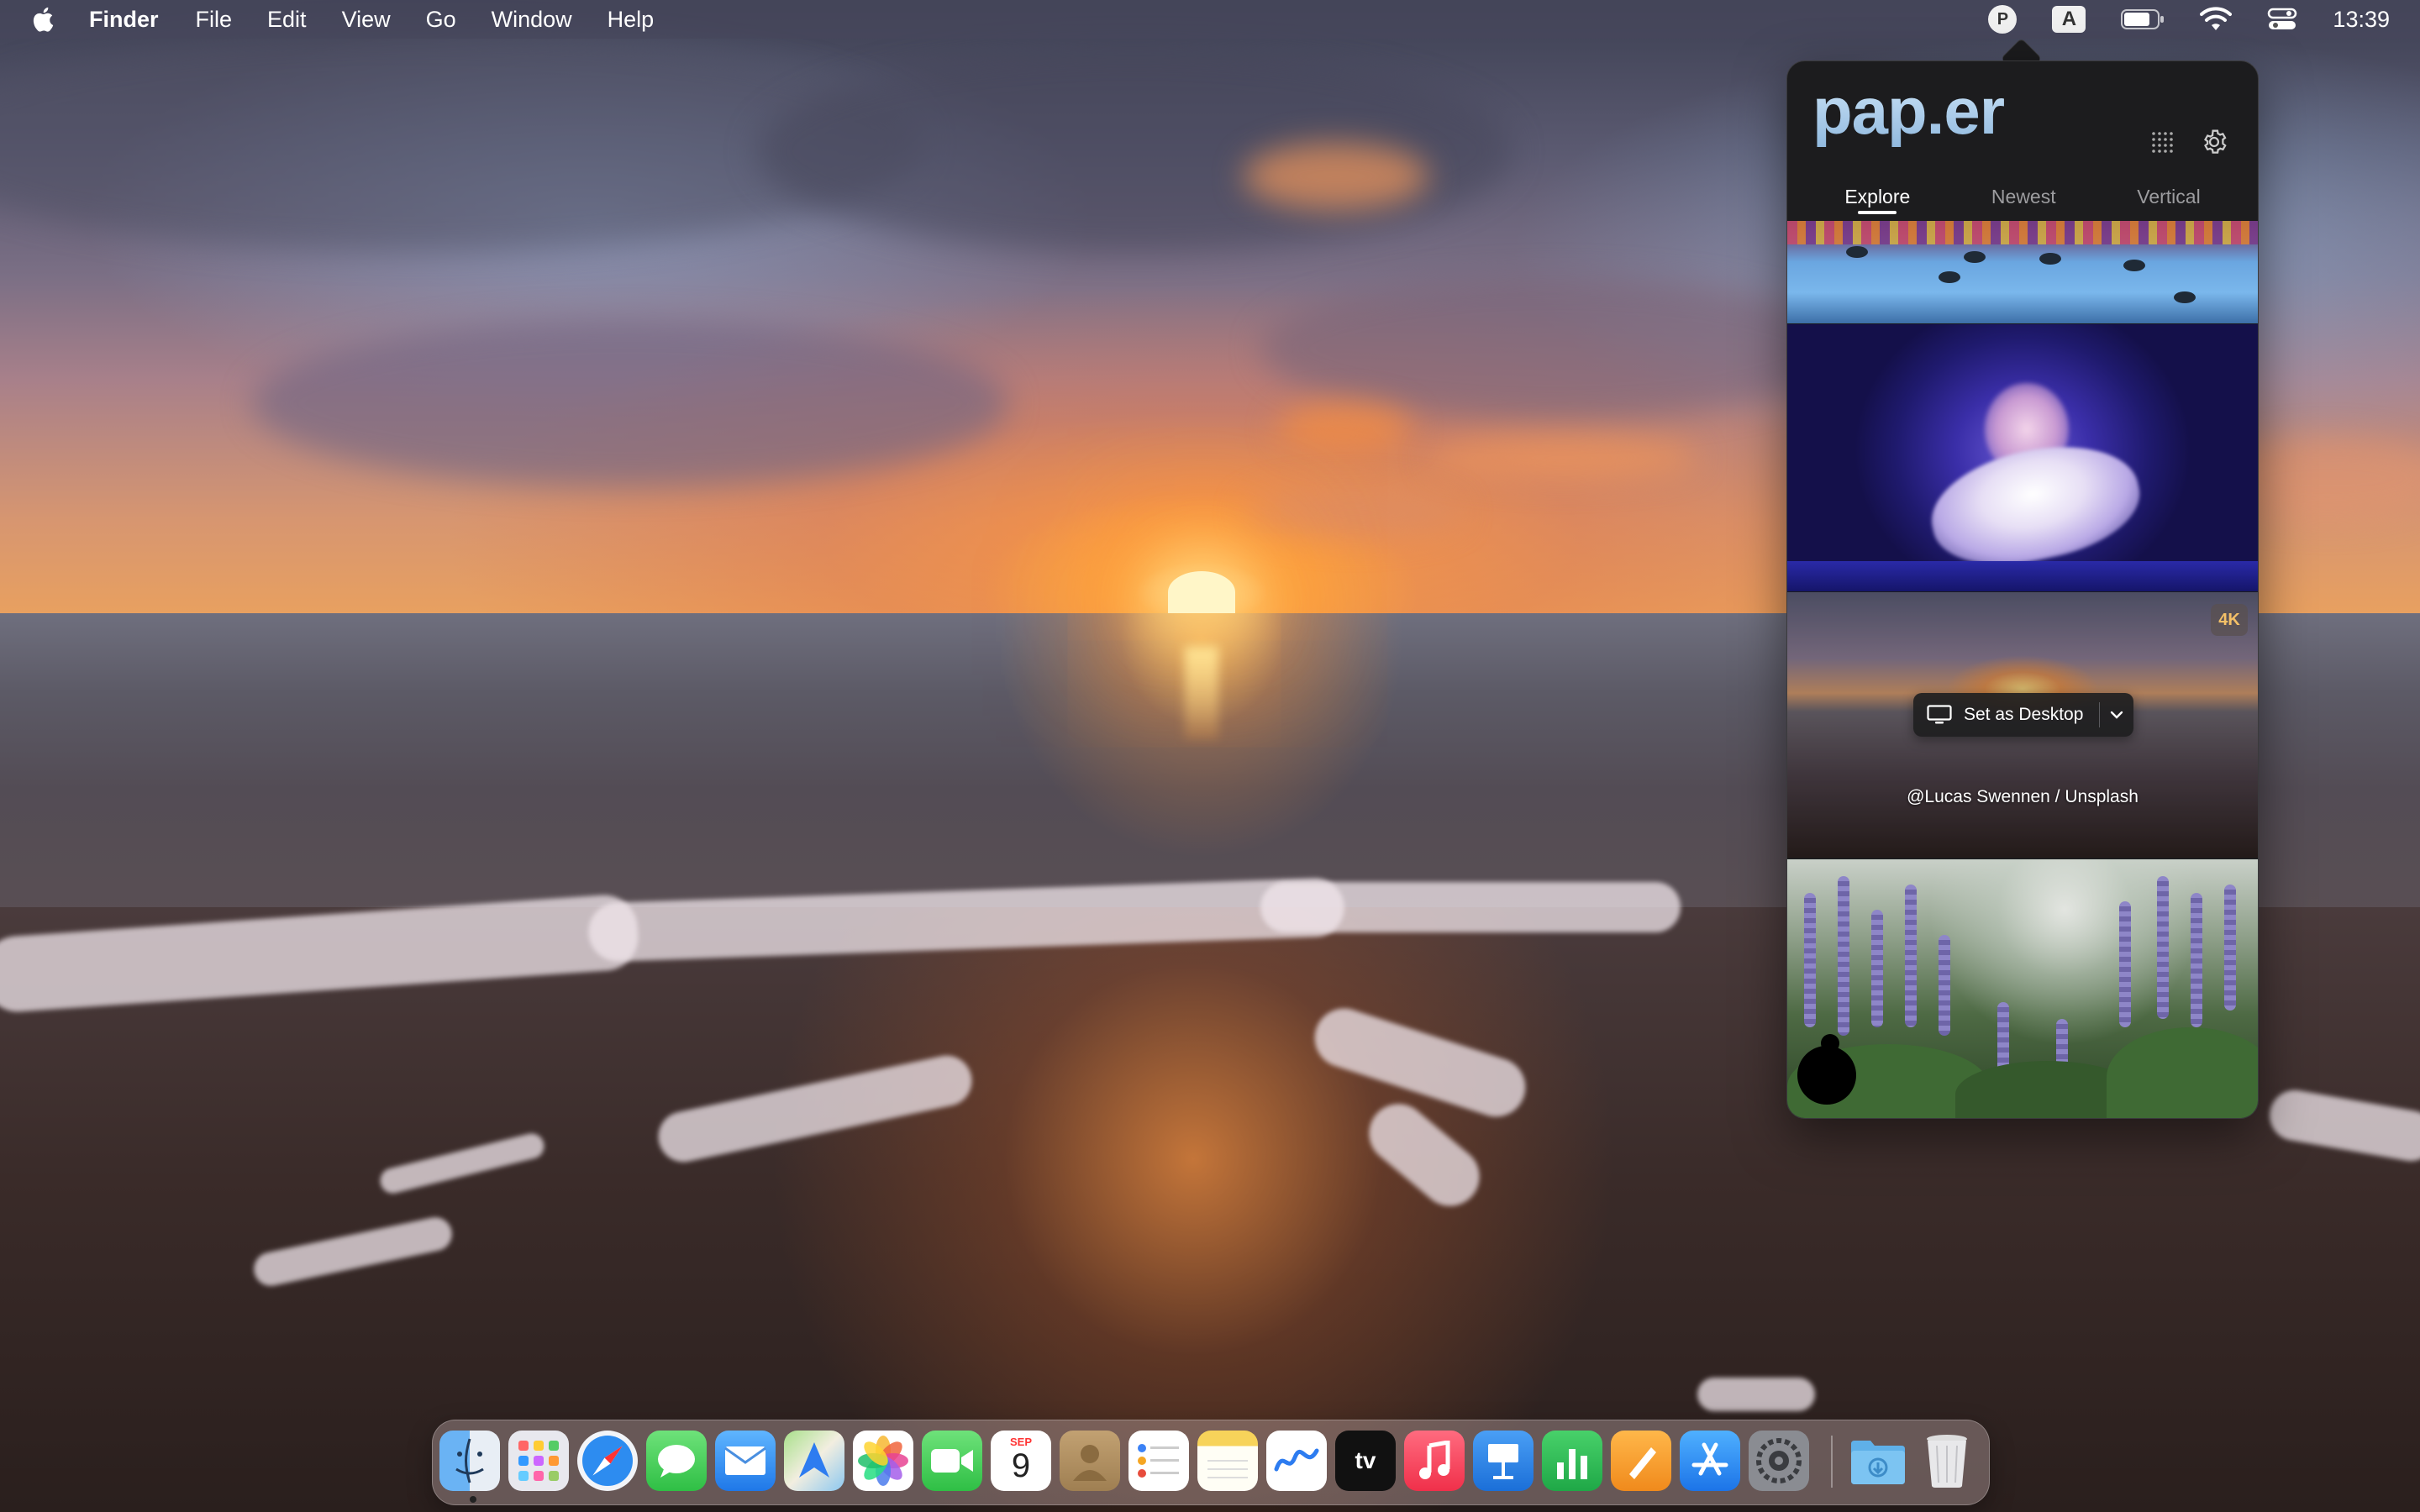  Describe the element at coordinates (676, 1461) in the screenshot. I see `messages-icon` at that location.